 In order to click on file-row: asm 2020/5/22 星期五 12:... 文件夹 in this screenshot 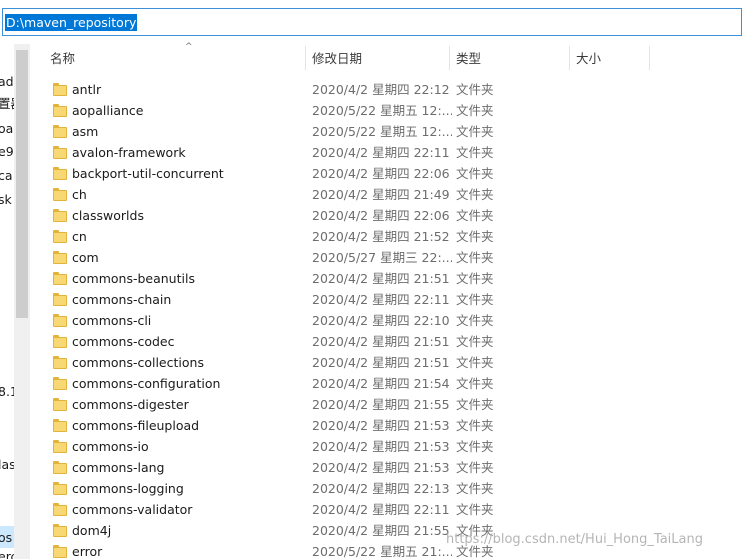, I will do `click(386, 131)`.